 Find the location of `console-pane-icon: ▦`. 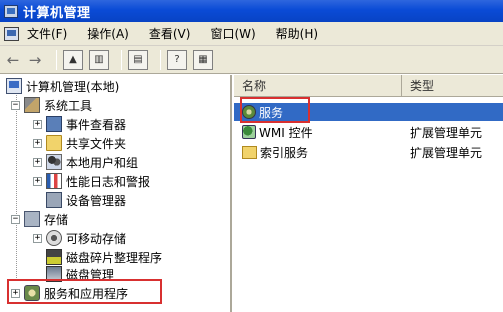

console-pane-icon: ▦ is located at coordinates (203, 59).